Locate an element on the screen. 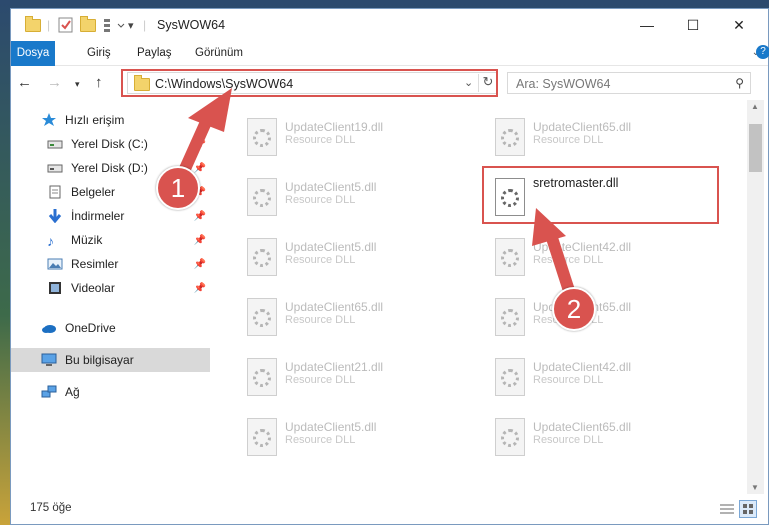  step-badge-1: 1 is located at coordinates (178, 188).